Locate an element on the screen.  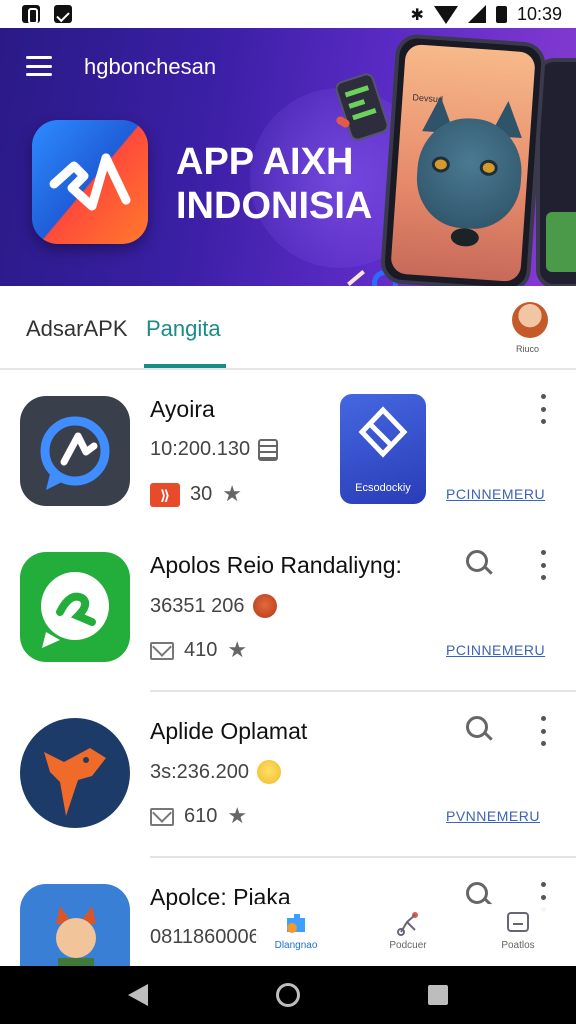
app-title: Apolos Reio Randaliyng: is located at coordinates (276, 565).